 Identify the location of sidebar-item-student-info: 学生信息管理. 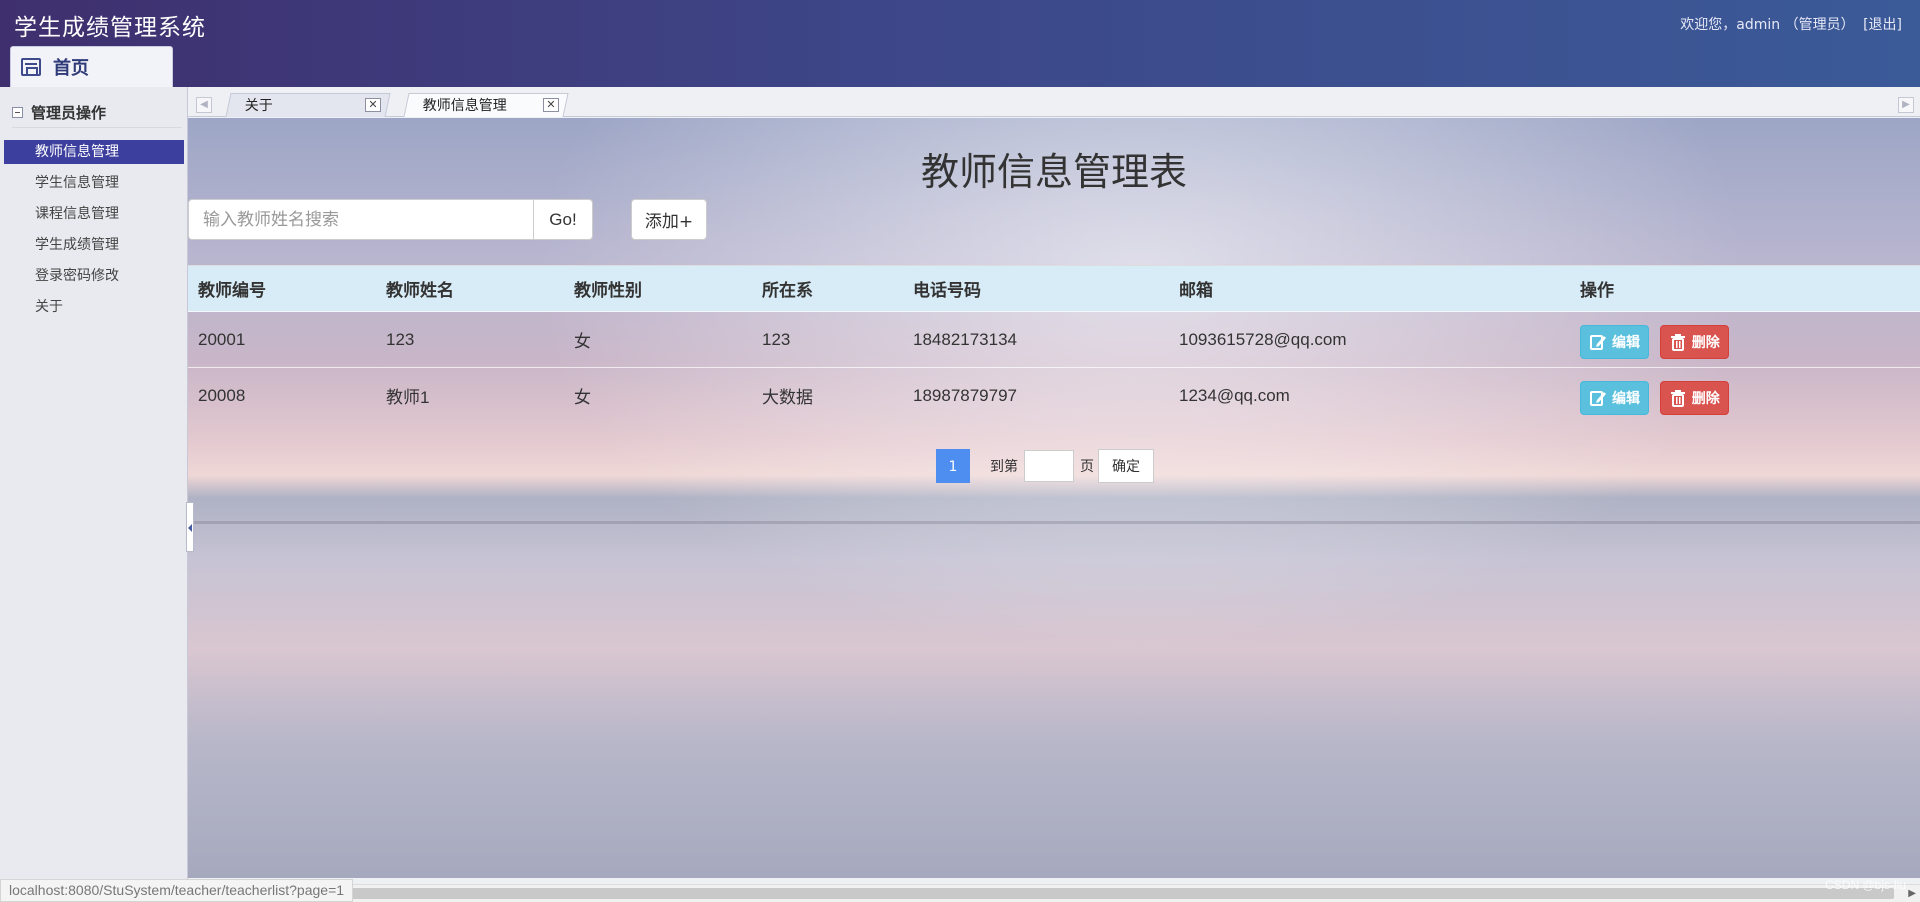
(94, 183).